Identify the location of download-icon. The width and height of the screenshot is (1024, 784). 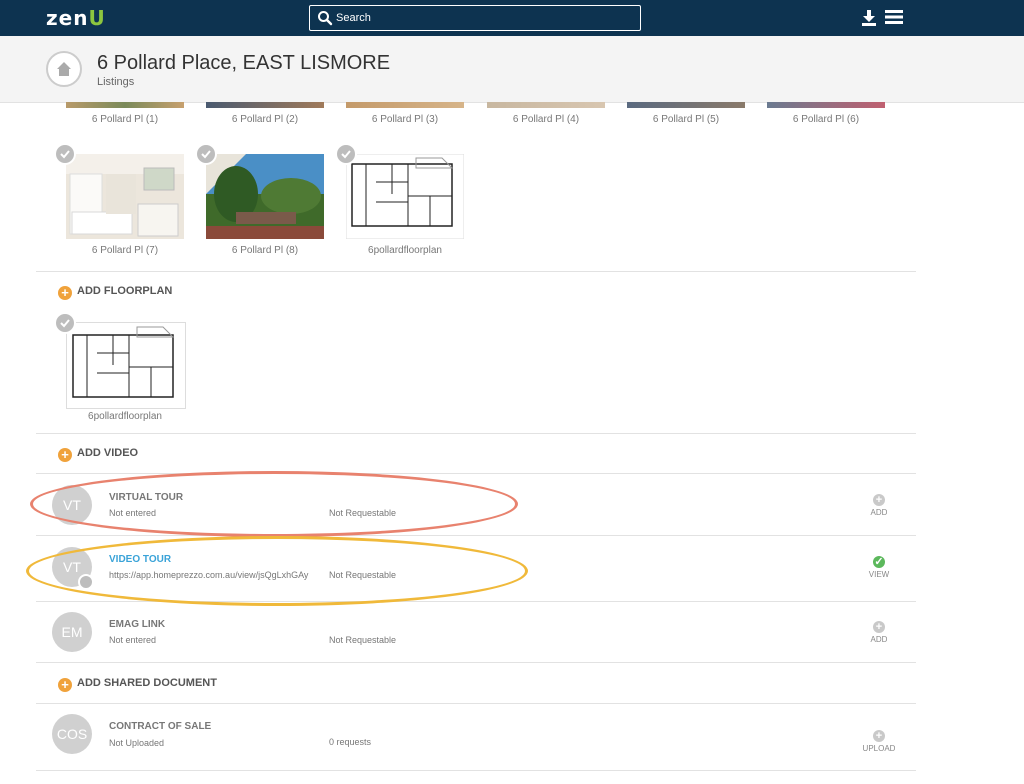
(869, 18).